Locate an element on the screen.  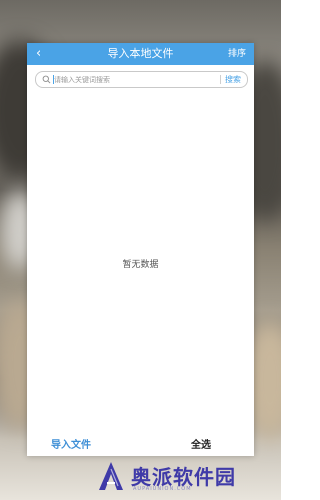
search-bar: 搜索 is located at coordinates (141, 79).